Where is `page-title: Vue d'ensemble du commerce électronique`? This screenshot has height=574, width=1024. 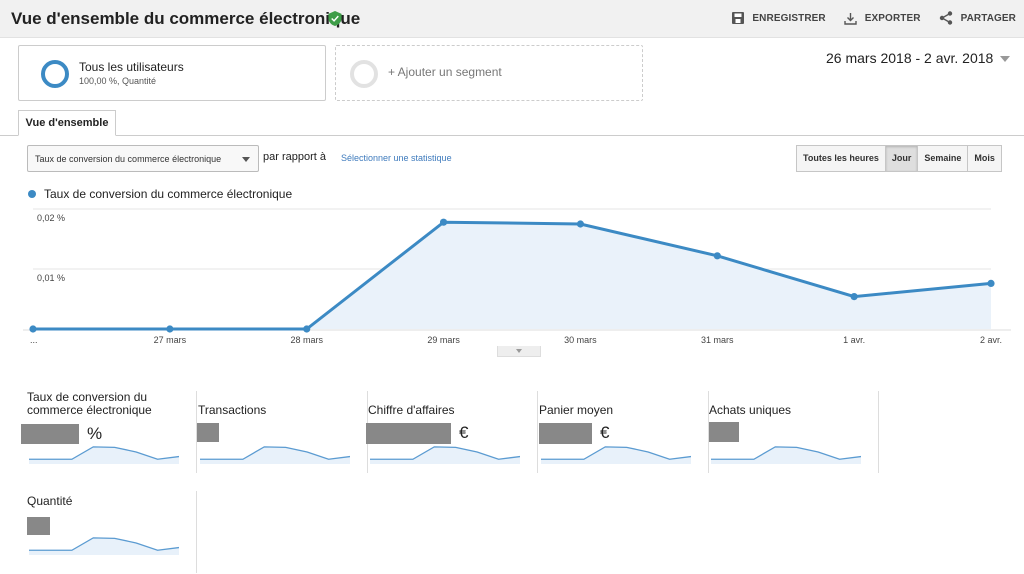 page-title: Vue d'ensemble du commerce électronique is located at coordinates (186, 18).